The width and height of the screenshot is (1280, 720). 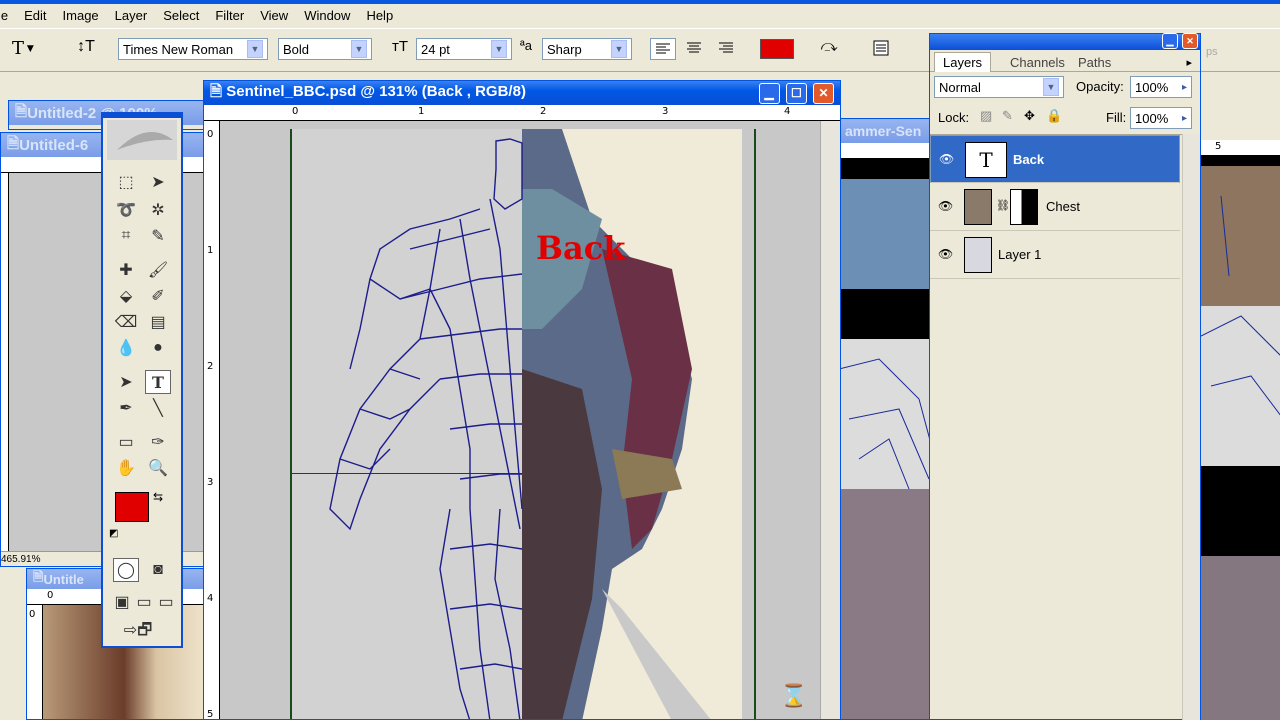 What do you see at coordinates (166, 602) in the screenshot?
I see `screen-mode-full-icon: ▭` at bounding box center [166, 602].